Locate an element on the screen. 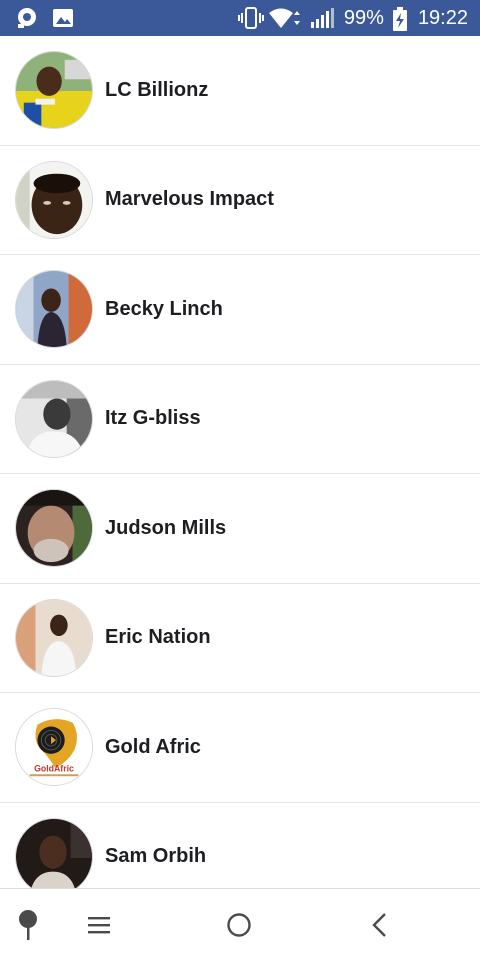 Image resolution: width=480 pixels, height=960 pixels. vibrate-icon is located at coordinates (250, 18).